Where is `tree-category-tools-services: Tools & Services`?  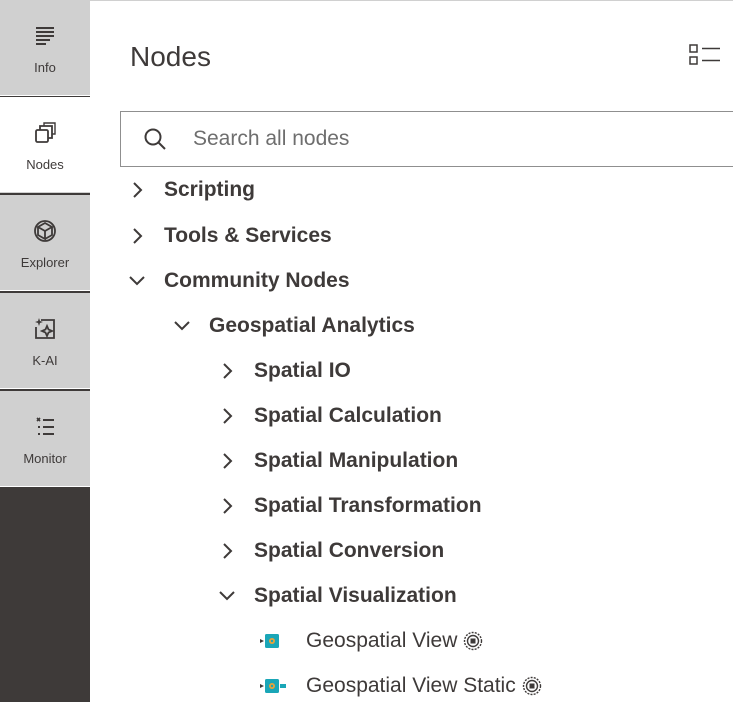
tree-category-tools-services: Tools & Services is located at coordinates (230, 236).